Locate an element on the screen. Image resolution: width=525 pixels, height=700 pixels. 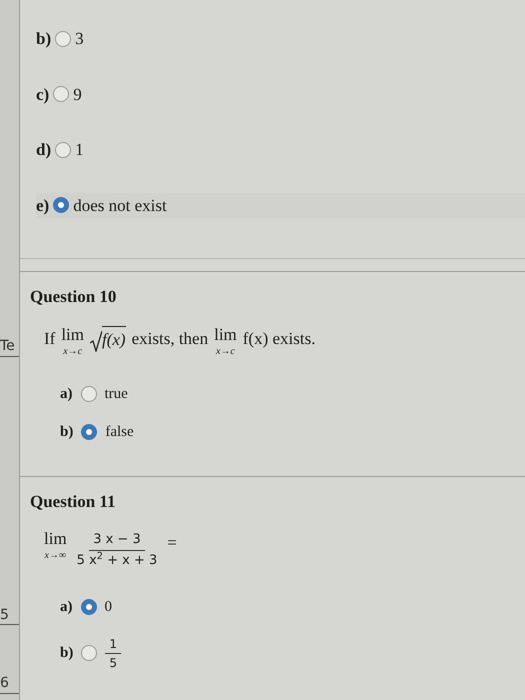
option-label: c) is located at coordinates (43, 95).